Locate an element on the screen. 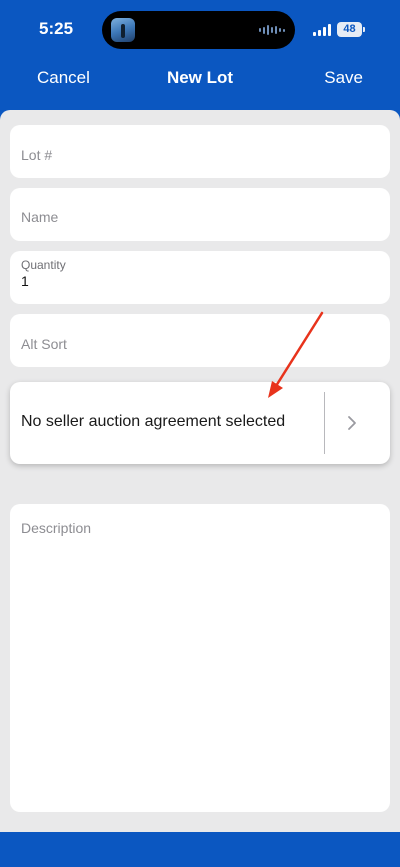 The image size is (400, 867). now-playing-thumbnail is located at coordinates (123, 30).